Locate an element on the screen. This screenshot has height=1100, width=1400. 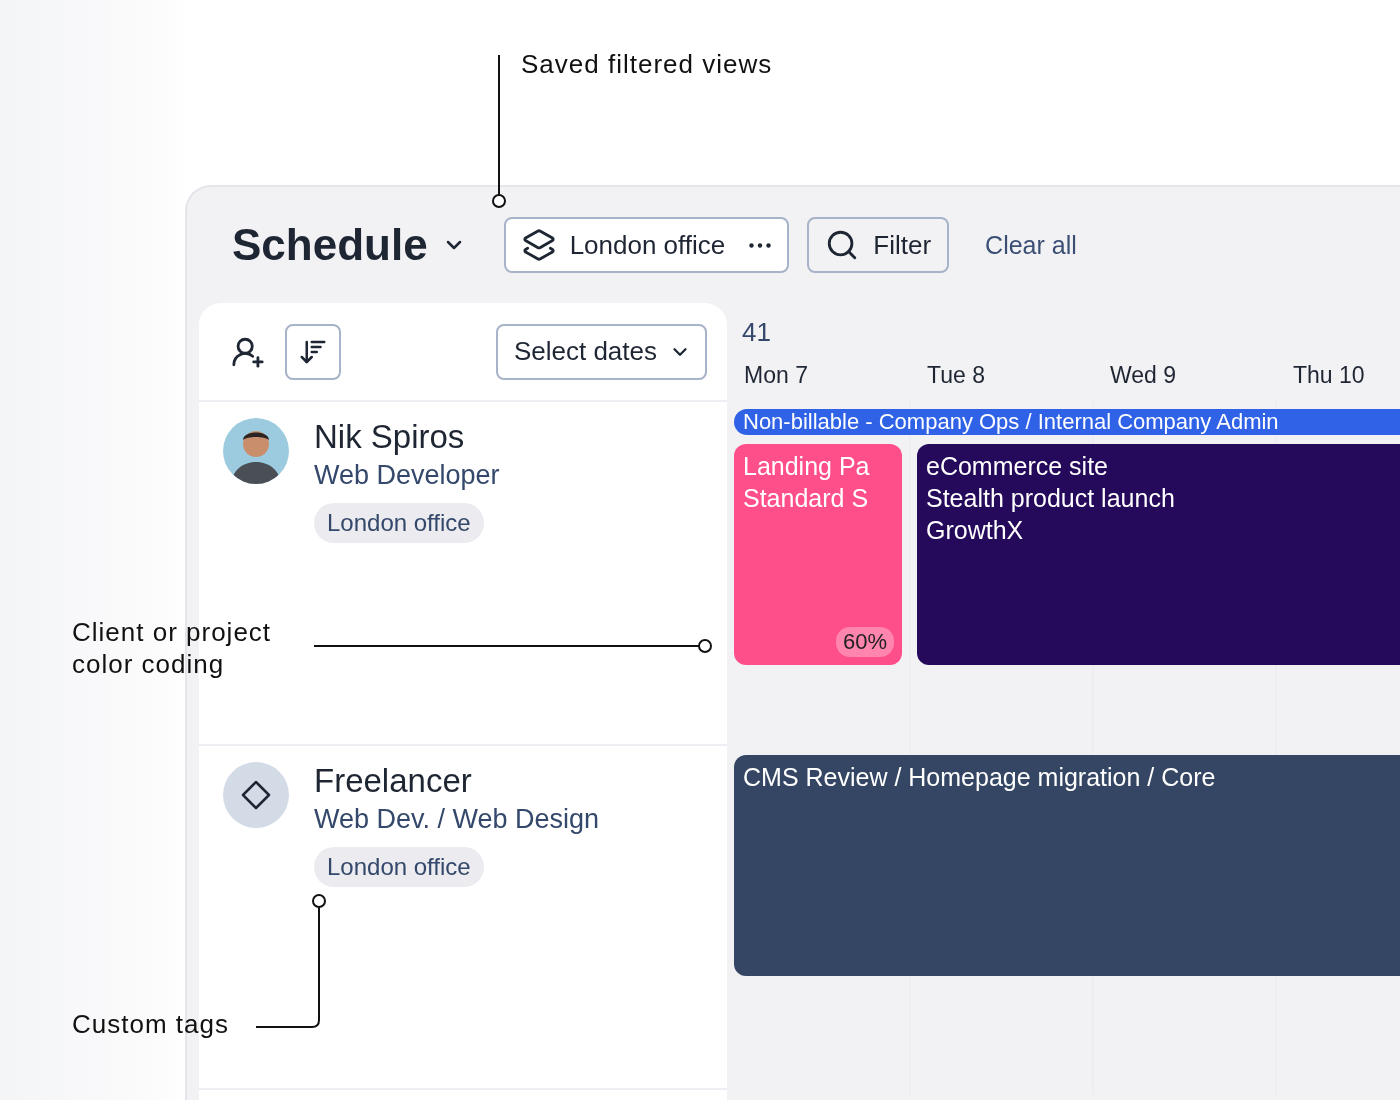
saved-view-button: London office is located at coordinates (646, 245).